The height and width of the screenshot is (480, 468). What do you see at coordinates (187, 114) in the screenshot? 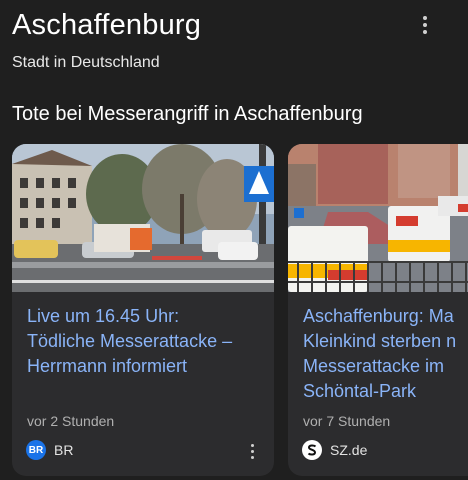
I see `section-title: Tote bei Messerangriff in Aschaffenburg` at bounding box center [187, 114].